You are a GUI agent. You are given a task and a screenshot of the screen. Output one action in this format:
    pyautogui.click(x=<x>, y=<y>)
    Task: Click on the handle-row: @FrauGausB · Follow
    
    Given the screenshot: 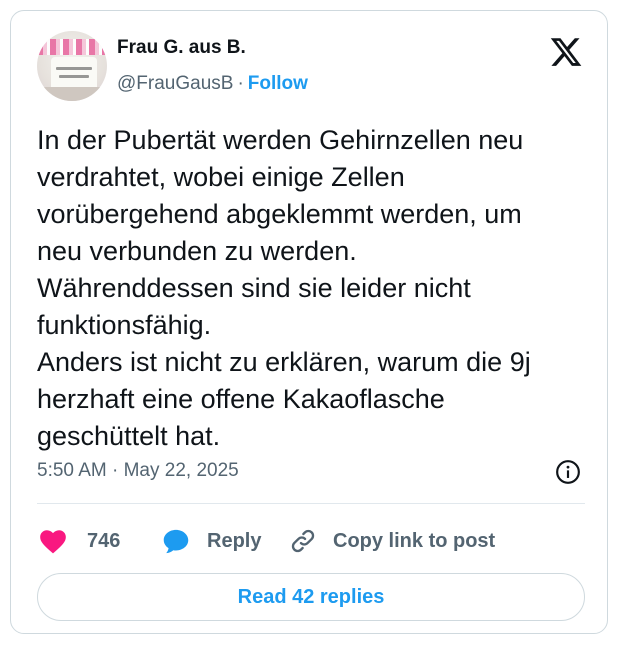 What is the action you would take?
    pyautogui.click(x=212, y=84)
    